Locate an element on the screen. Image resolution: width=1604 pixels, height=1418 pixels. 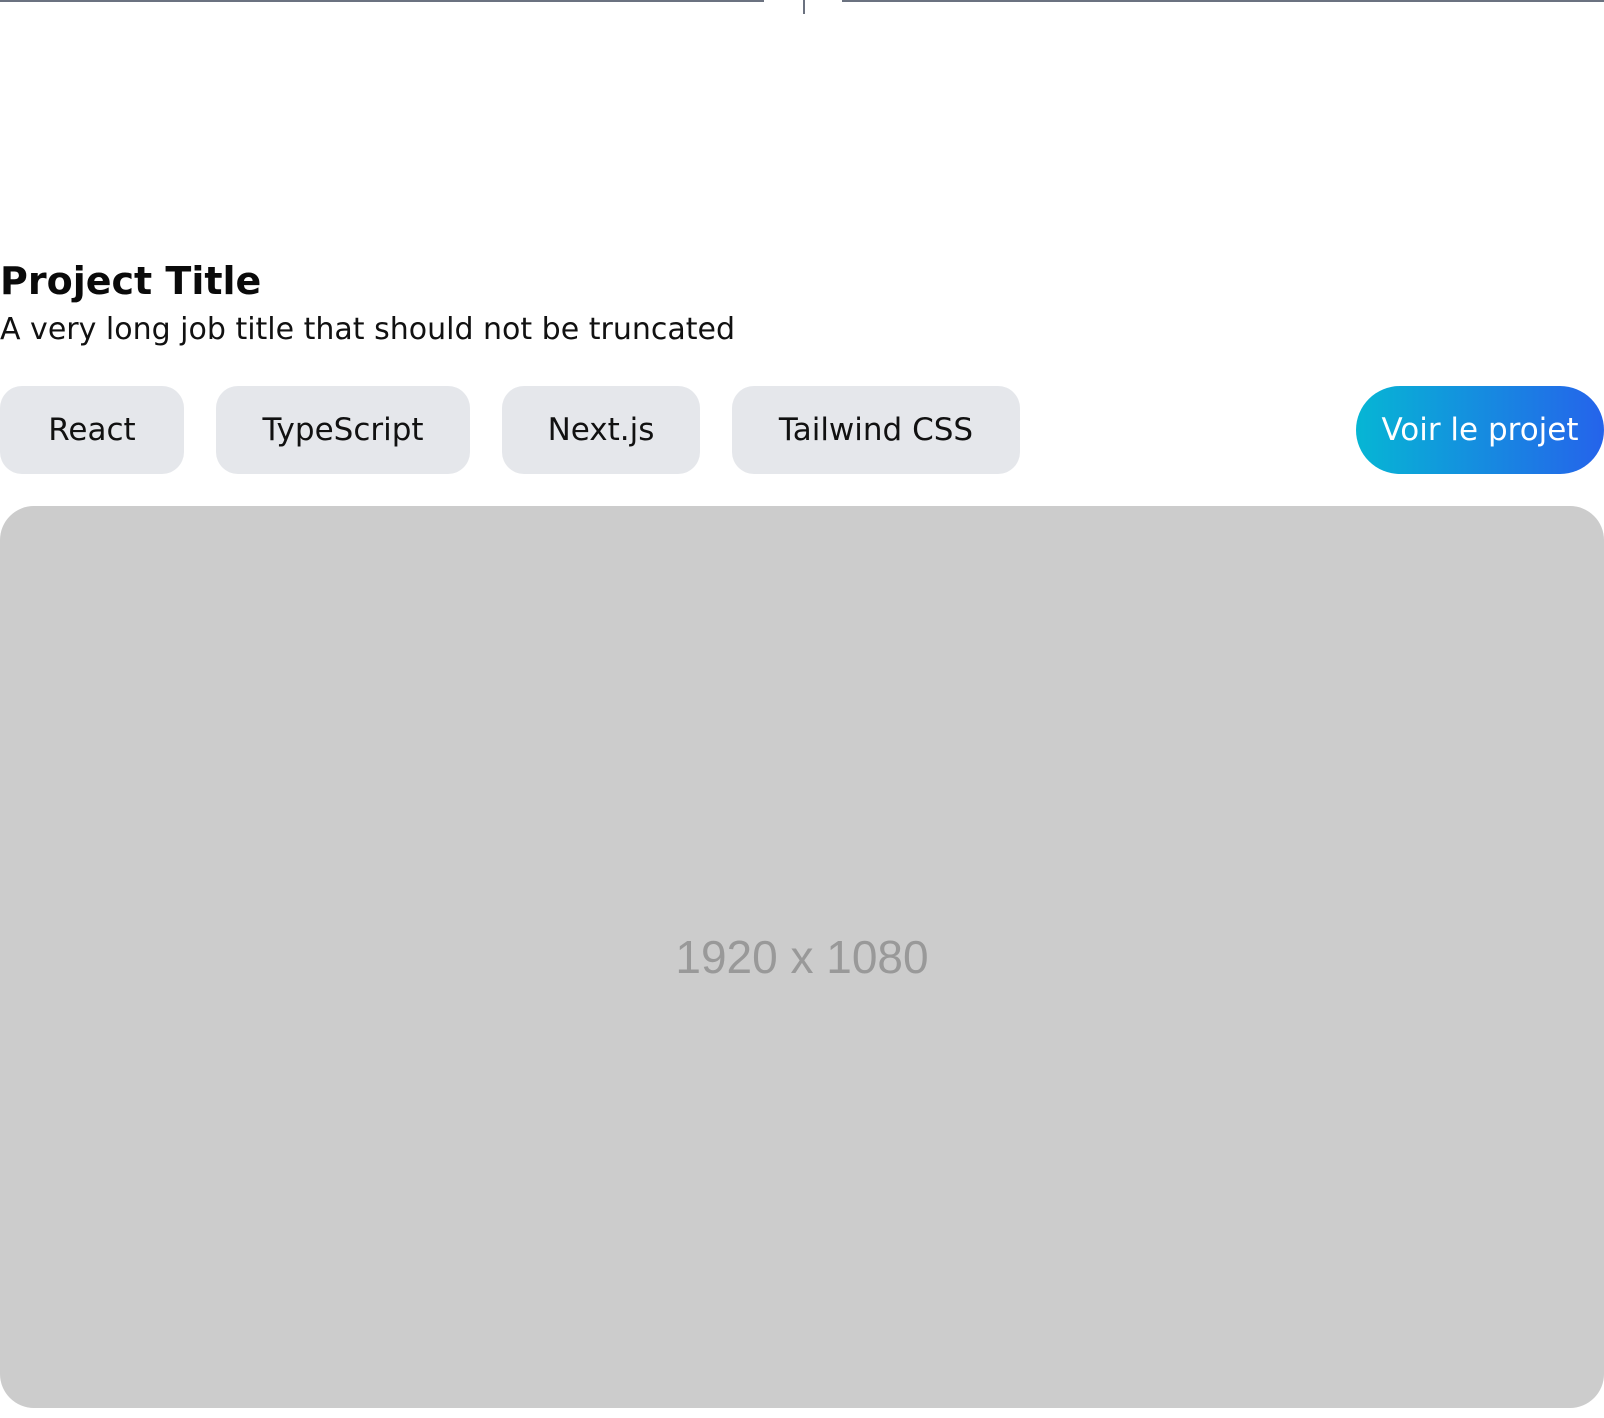
tag-tailwind-css: Tailwind CSS is located at coordinates (876, 430).